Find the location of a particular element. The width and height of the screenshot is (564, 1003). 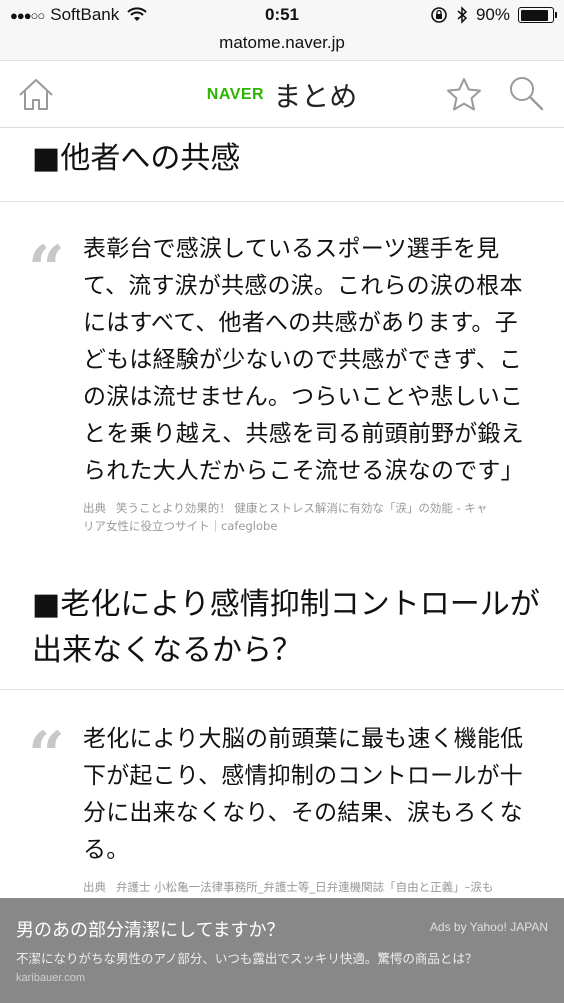

orientation-lock-icon is located at coordinates (439, 15).